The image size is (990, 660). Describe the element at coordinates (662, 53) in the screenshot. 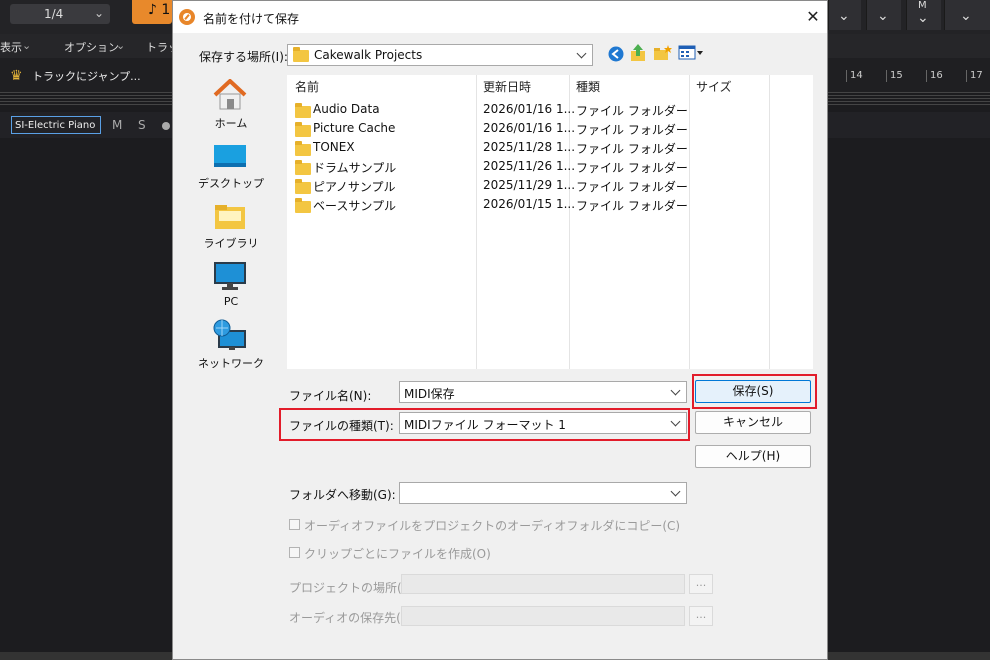

I see `new-folder-icon` at that location.